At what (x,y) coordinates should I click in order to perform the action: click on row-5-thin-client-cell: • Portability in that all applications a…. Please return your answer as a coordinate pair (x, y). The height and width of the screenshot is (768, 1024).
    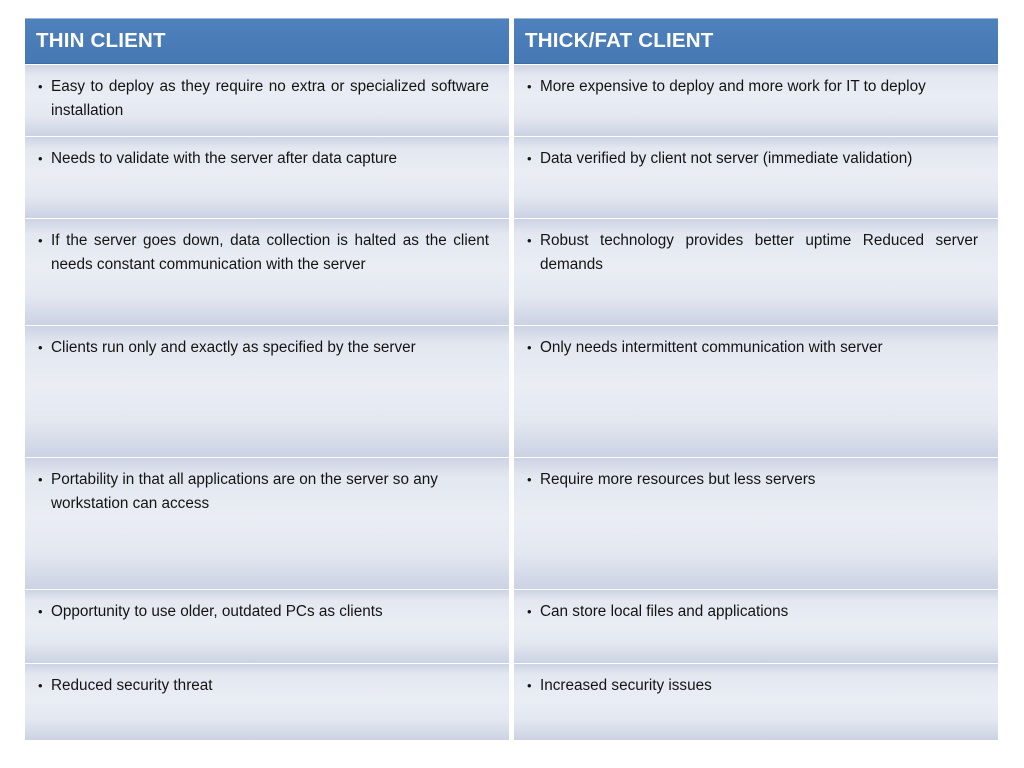
    Looking at the image, I should click on (267, 523).